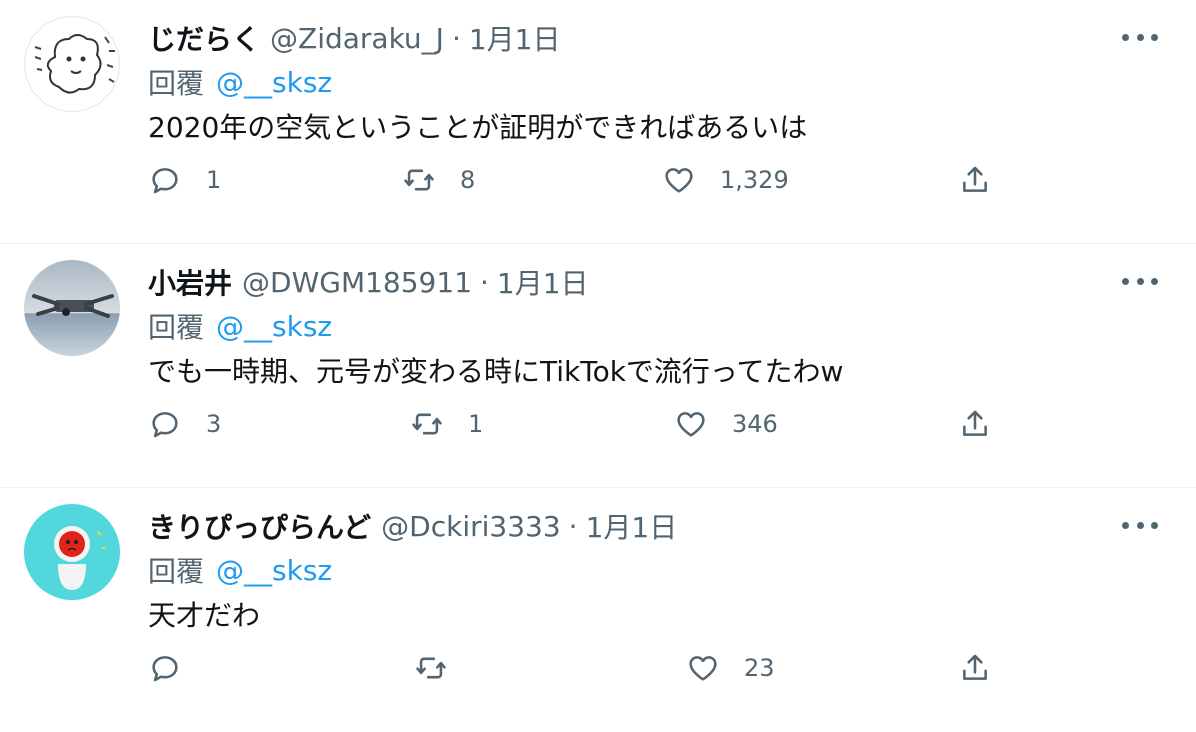  I want to click on tweet-actions: 1 8 1,329, so click(598, 180).